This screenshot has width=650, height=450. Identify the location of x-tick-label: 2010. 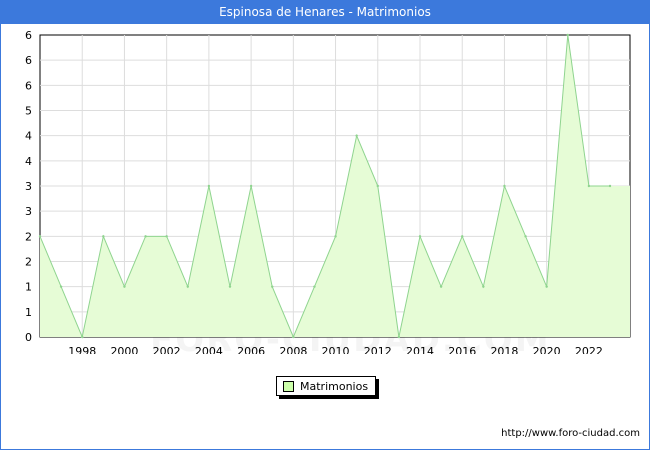
(336, 349).